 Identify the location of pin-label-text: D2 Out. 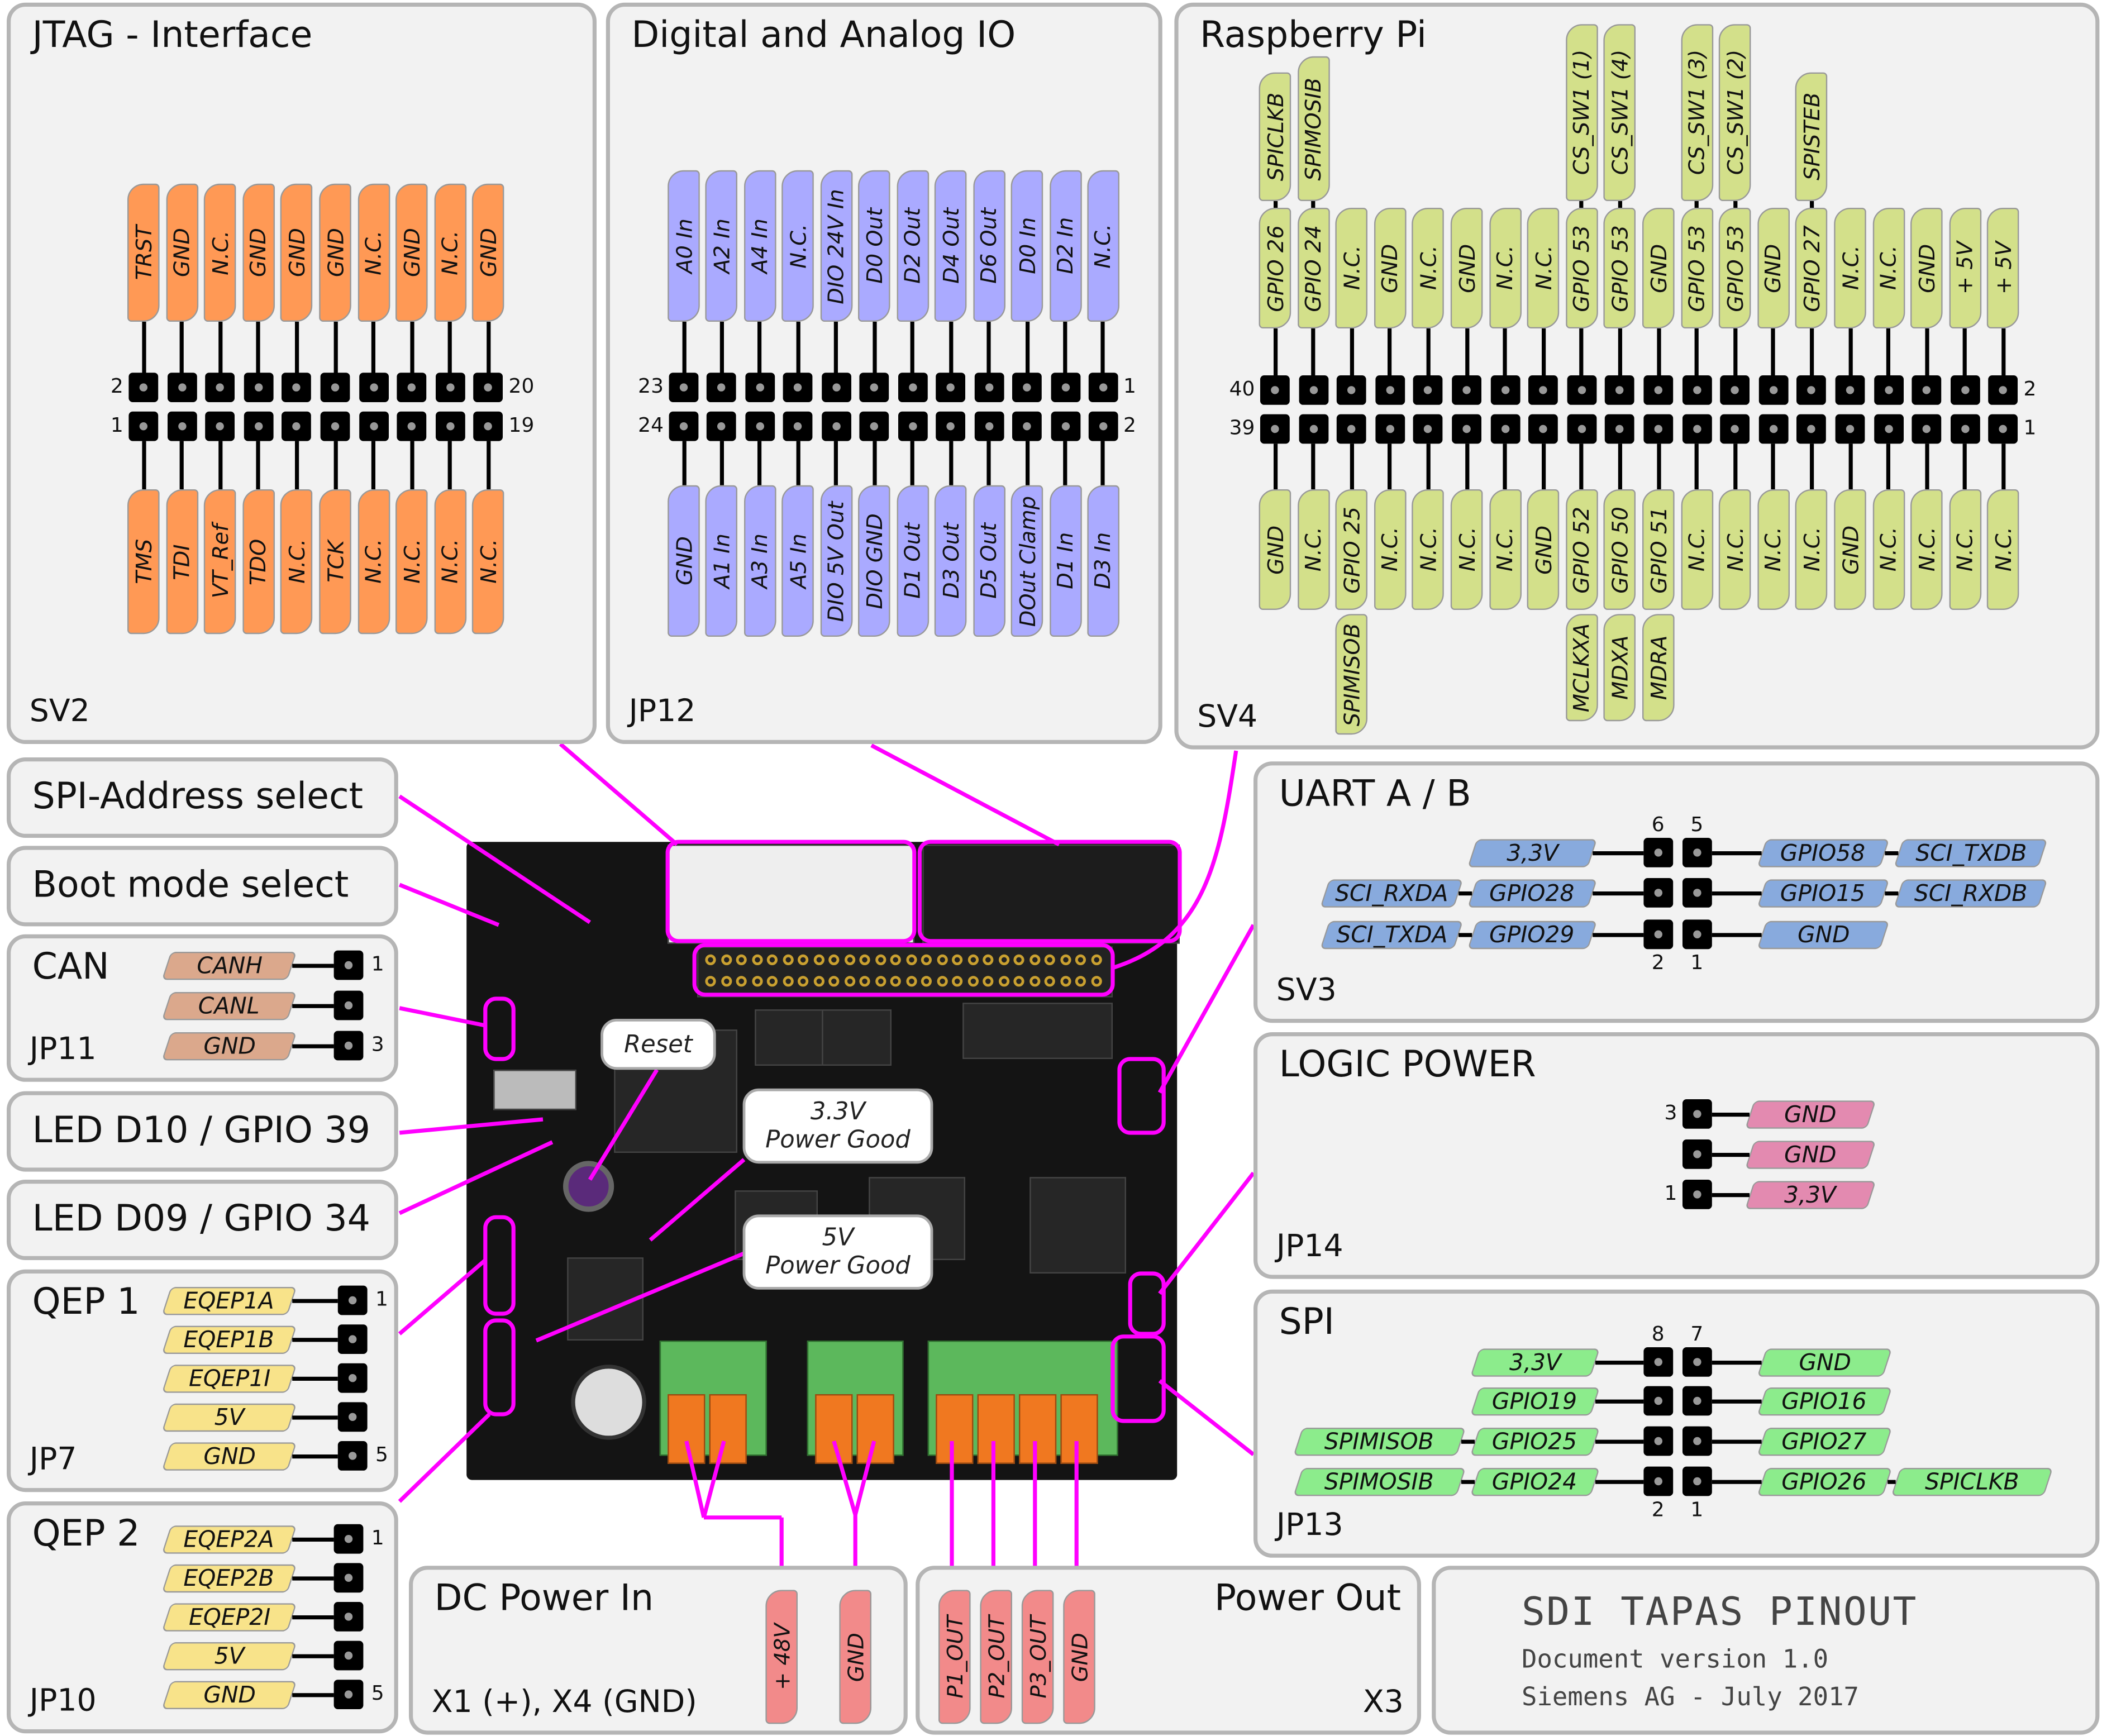
(913, 246).